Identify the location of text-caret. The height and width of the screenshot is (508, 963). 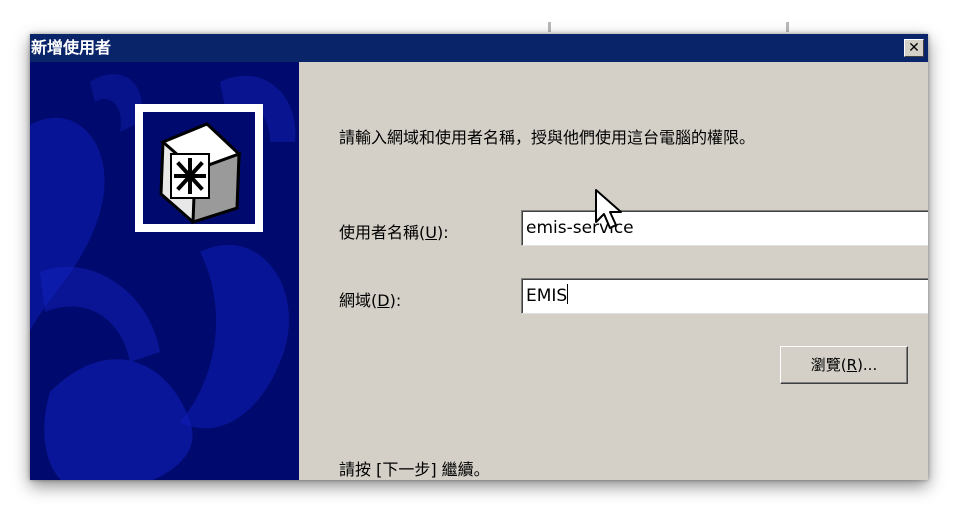
(568, 294).